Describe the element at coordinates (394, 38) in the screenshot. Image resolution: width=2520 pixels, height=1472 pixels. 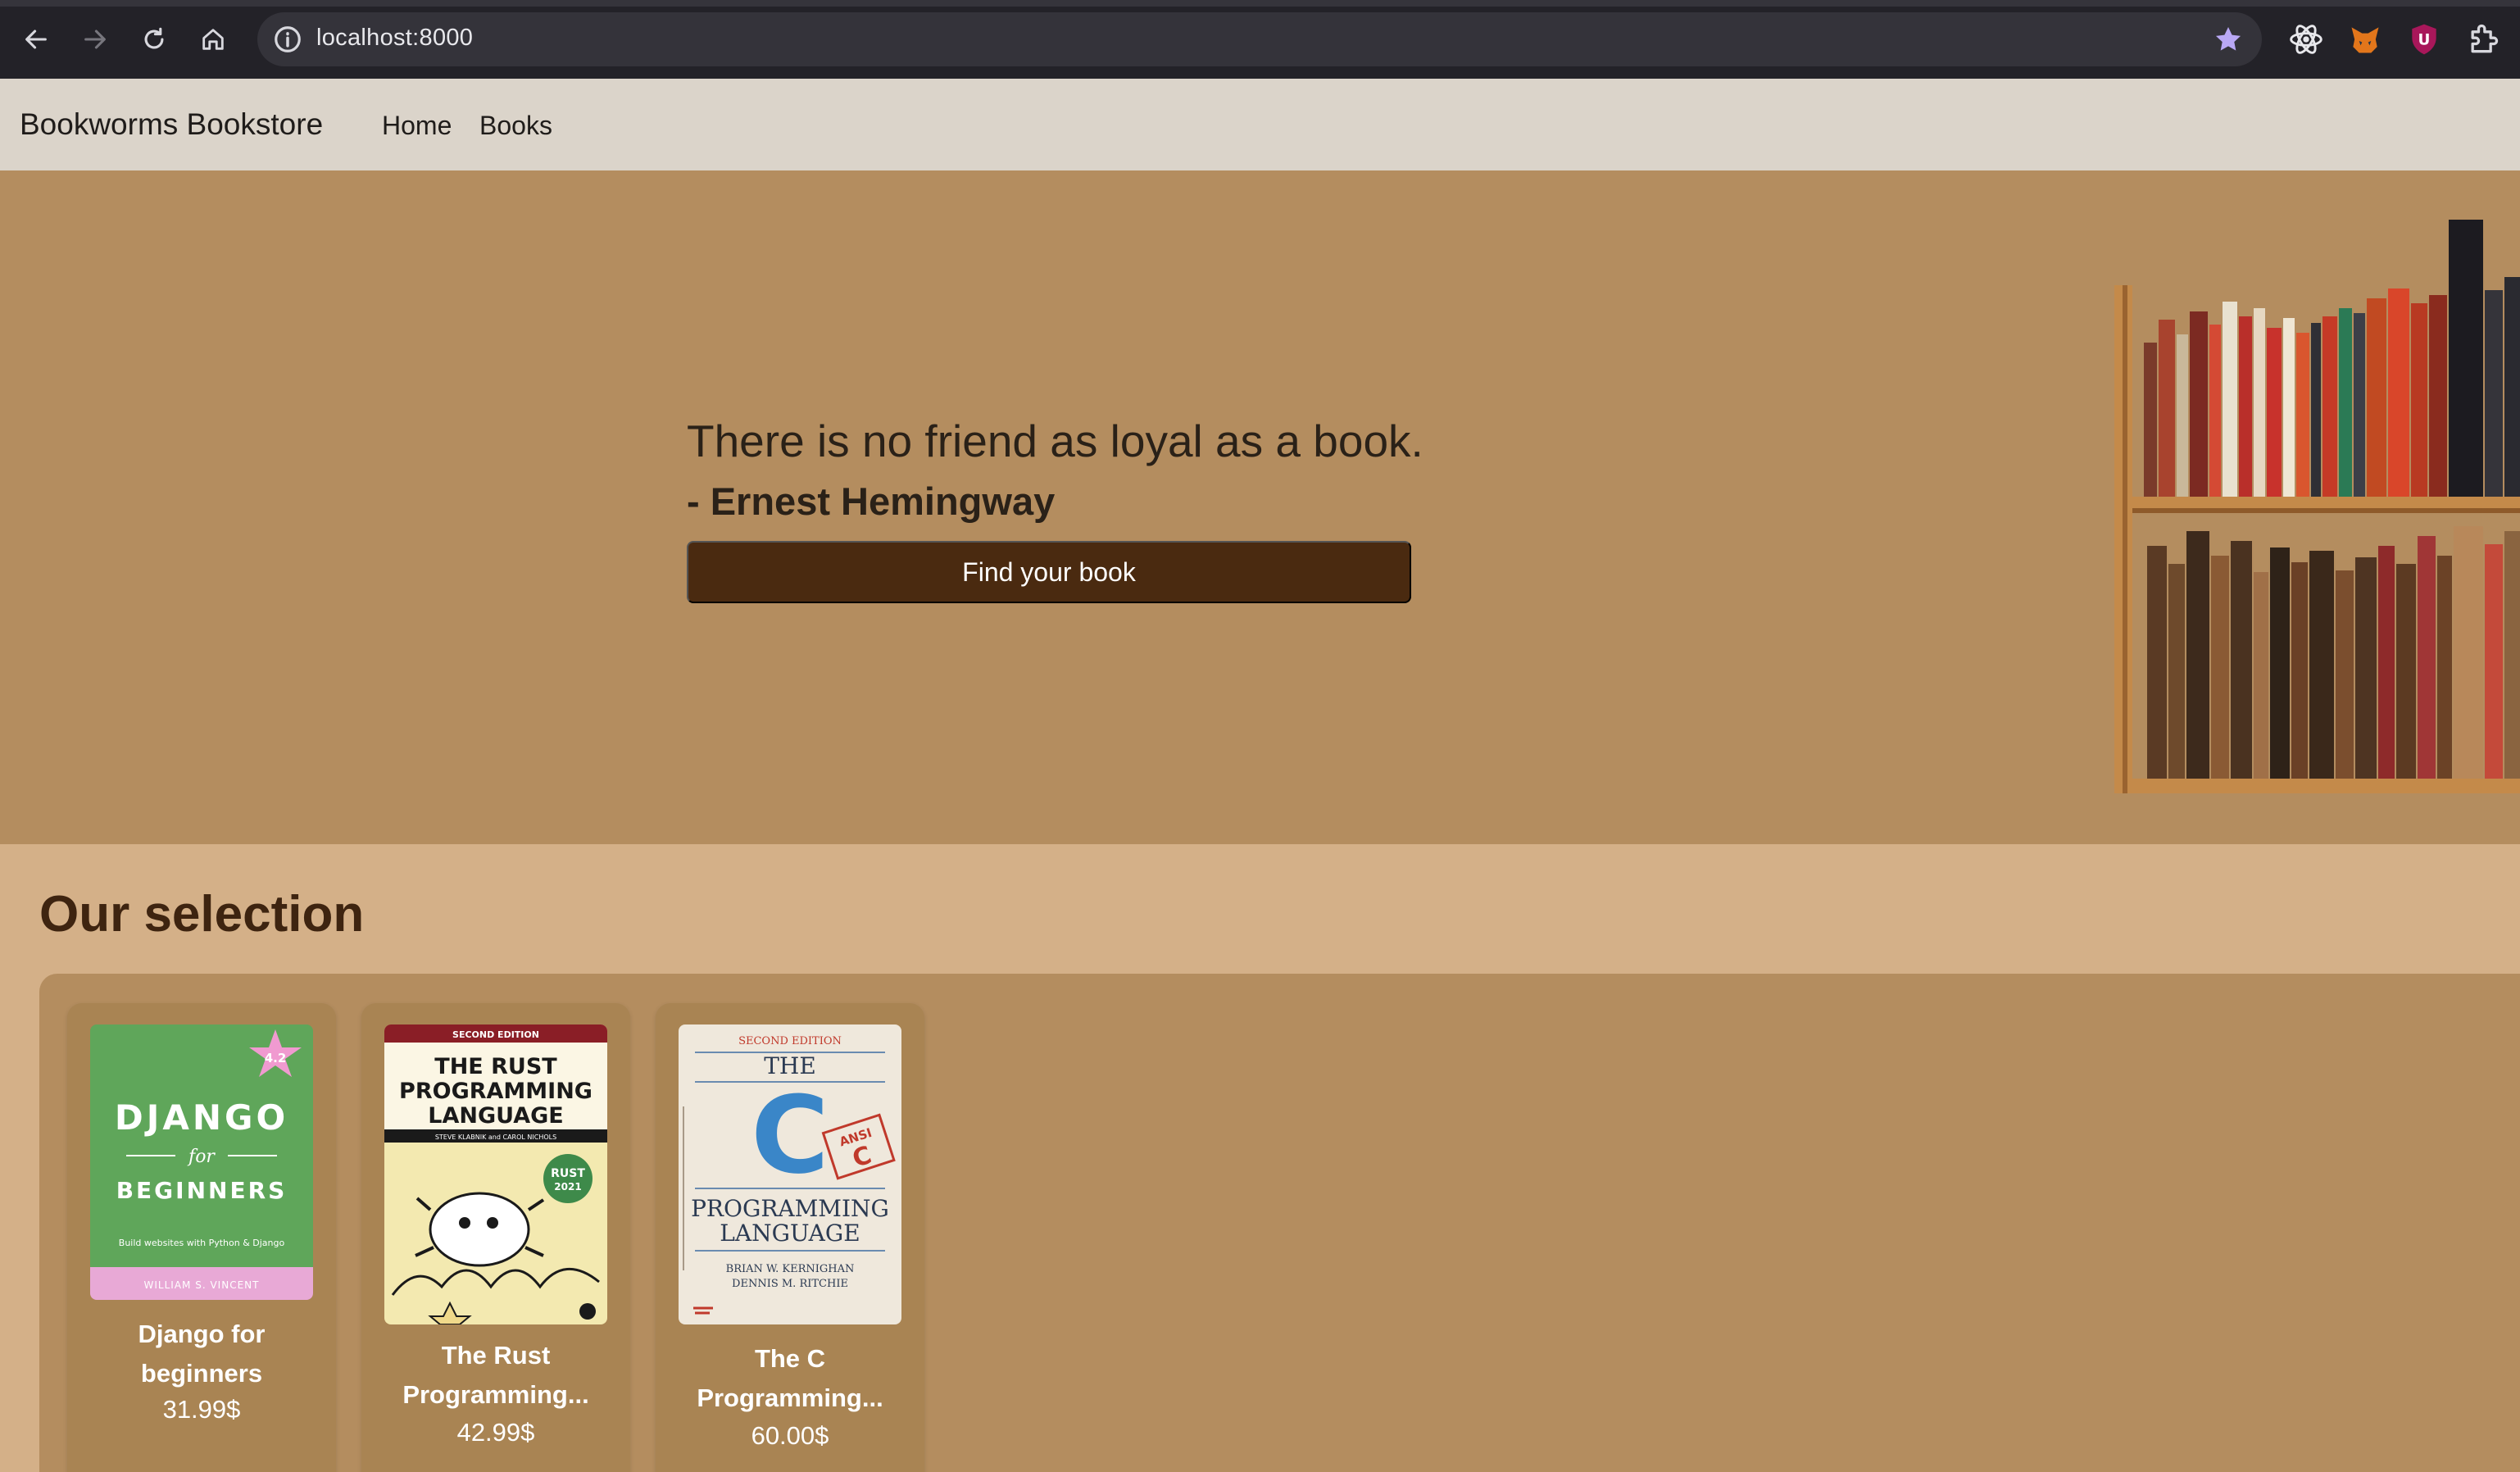
I see `url-text: localhost:8000` at that location.